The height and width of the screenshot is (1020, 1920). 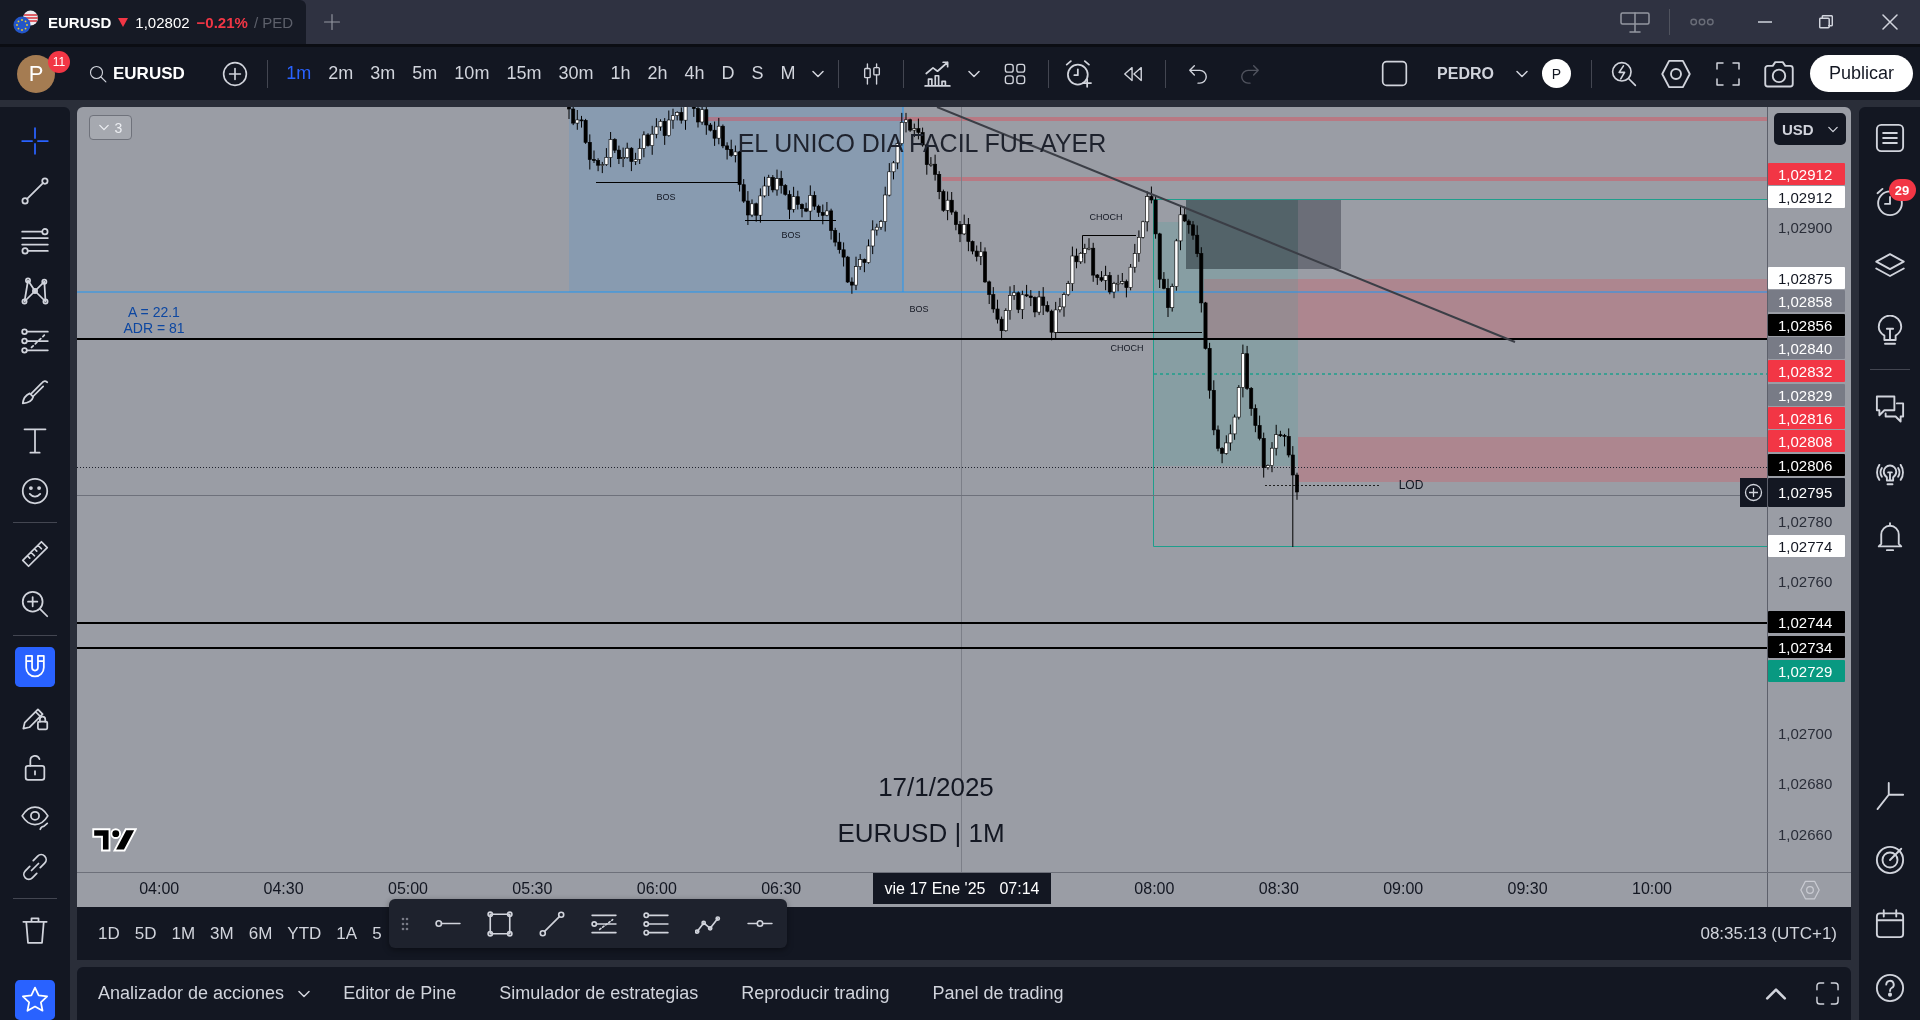 What do you see at coordinates (1395, 73) in the screenshot?
I see `square-icon` at bounding box center [1395, 73].